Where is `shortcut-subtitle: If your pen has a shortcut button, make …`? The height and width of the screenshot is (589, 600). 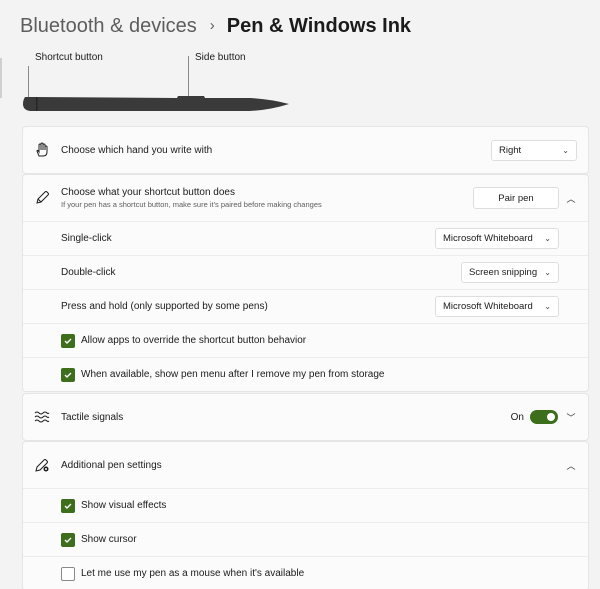
shortcut-subtitle: If your pen has a shortcut button, make … is located at coordinates (191, 204).